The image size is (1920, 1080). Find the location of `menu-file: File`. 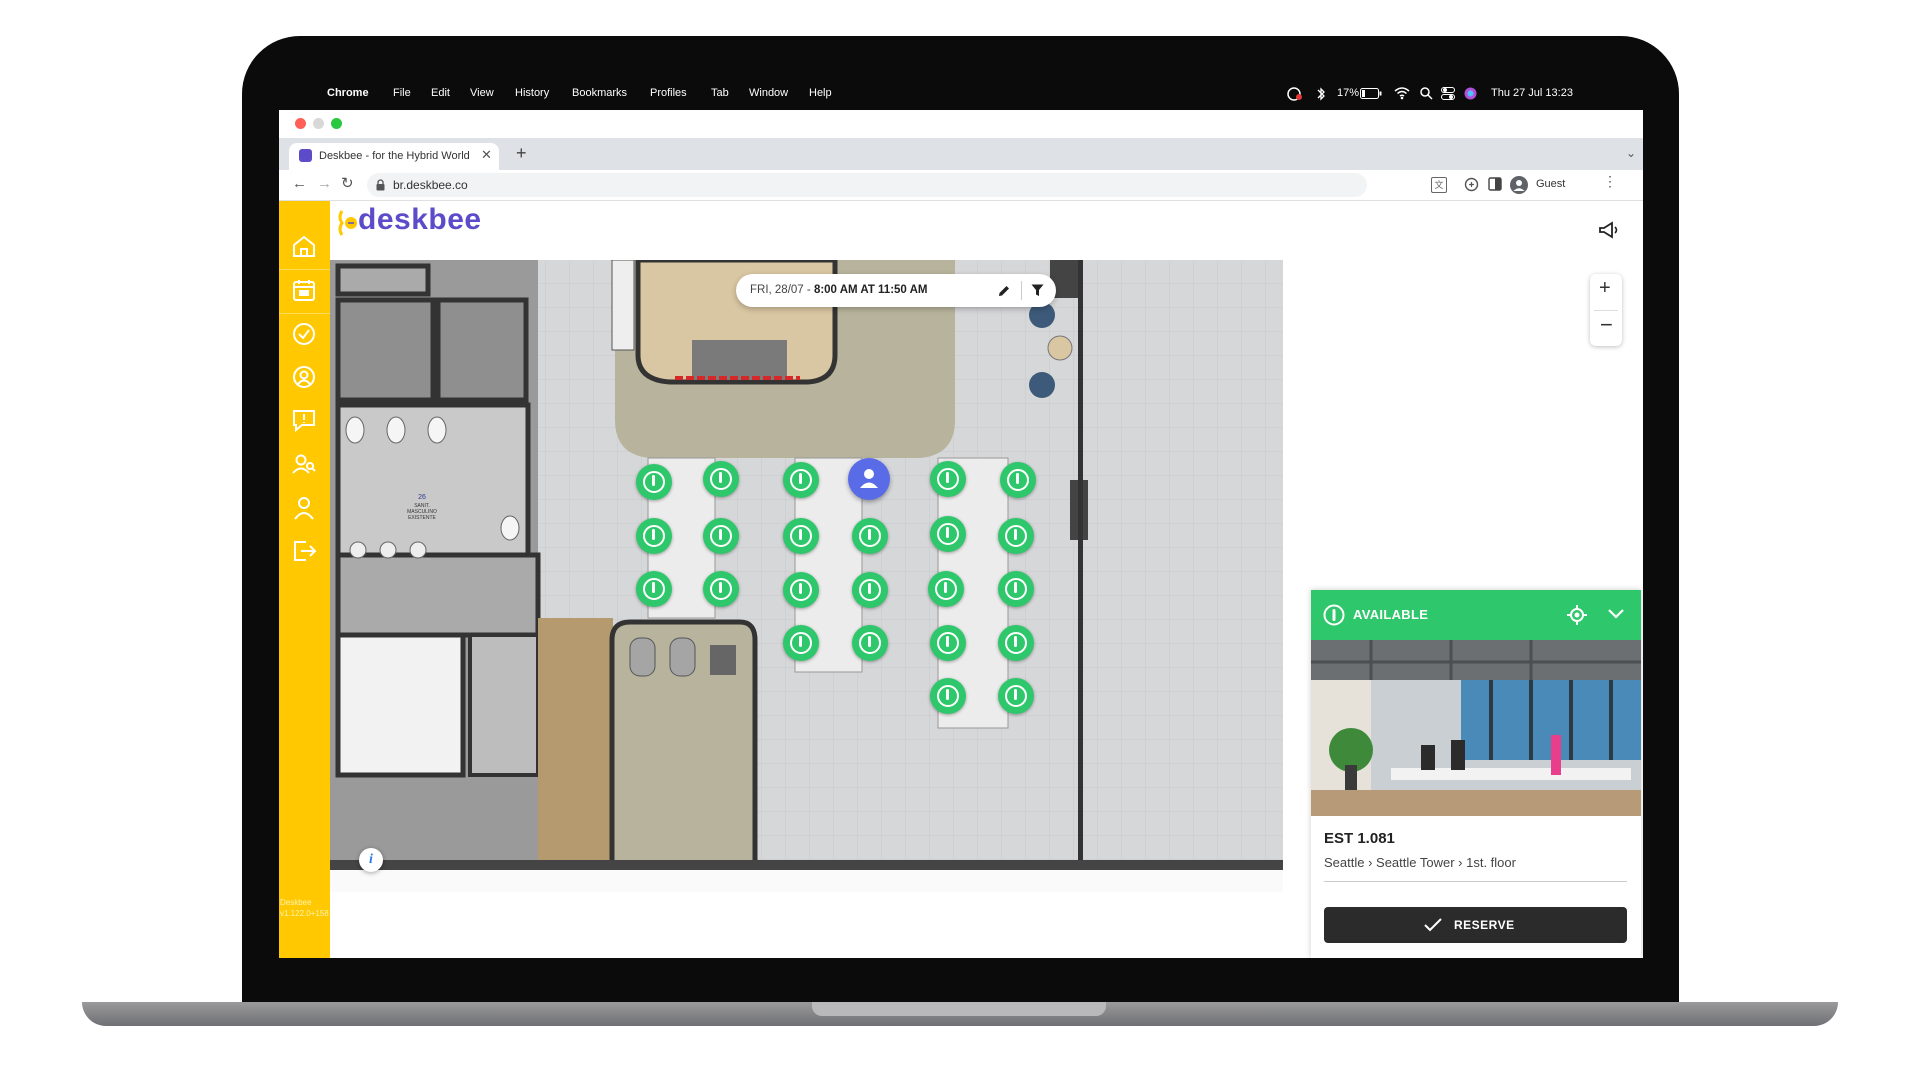

menu-file: File is located at coordinates (402, 93).